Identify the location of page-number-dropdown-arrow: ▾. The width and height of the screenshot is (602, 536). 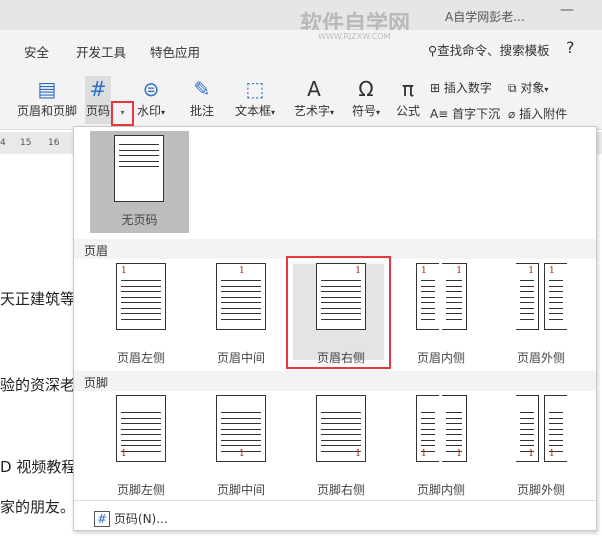
(122, 113).